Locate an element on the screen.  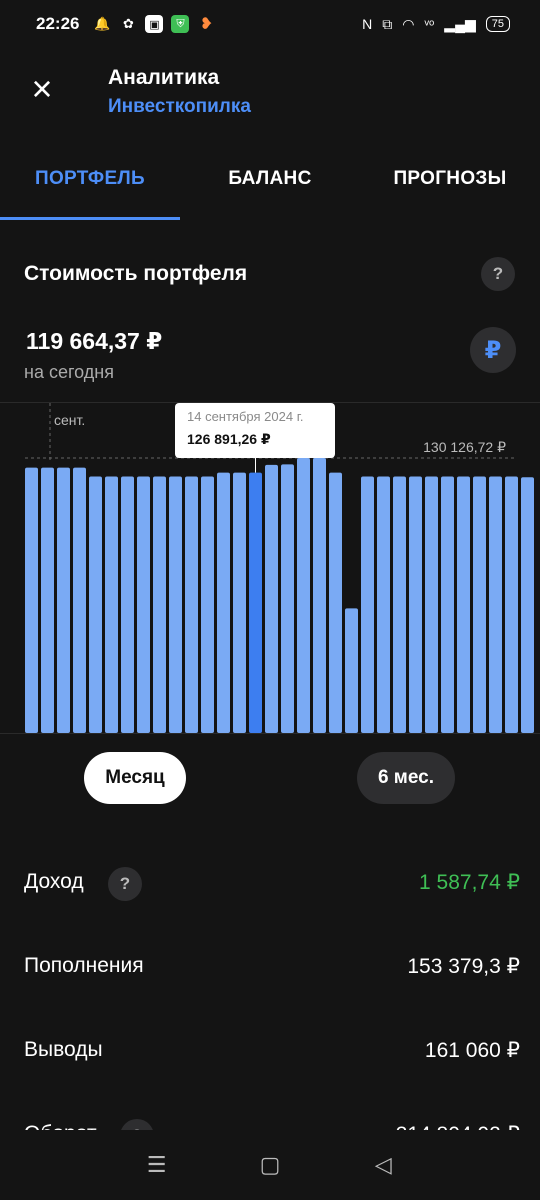
tooltip-date: 14 сентября 2024 г. is located at coordinates (245, 416).